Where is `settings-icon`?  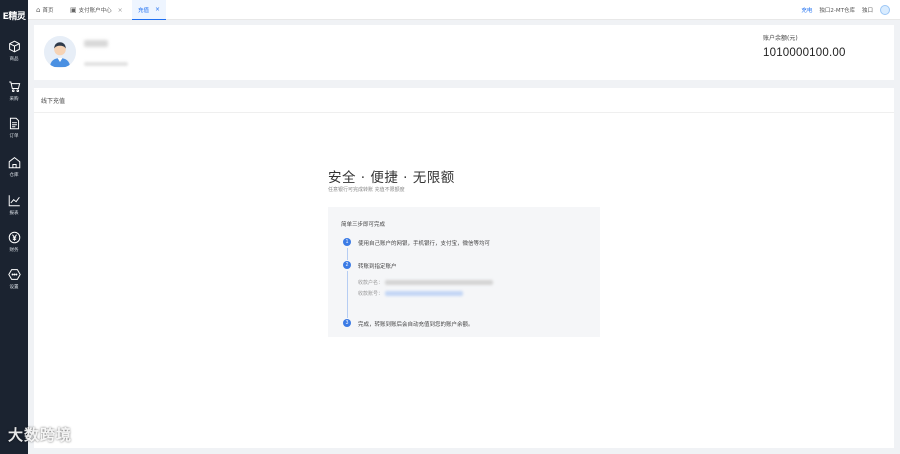 settings-icon is located at coordinates (14, 274).